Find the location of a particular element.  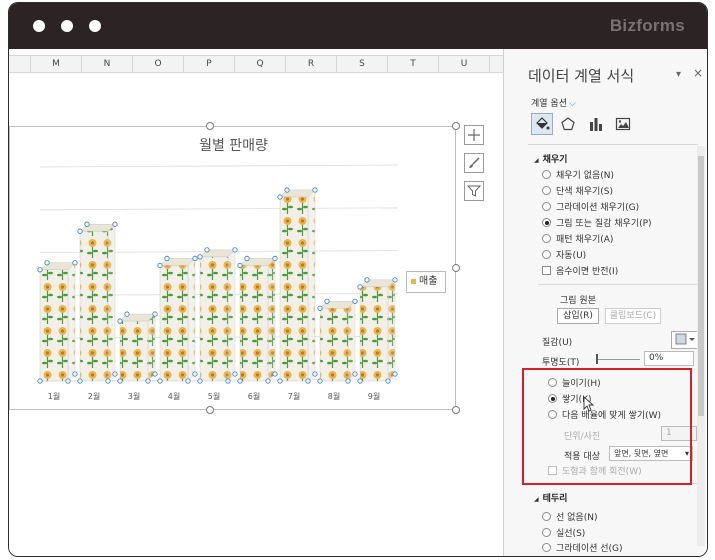

tab-picture is located at coordinates (623, 124).